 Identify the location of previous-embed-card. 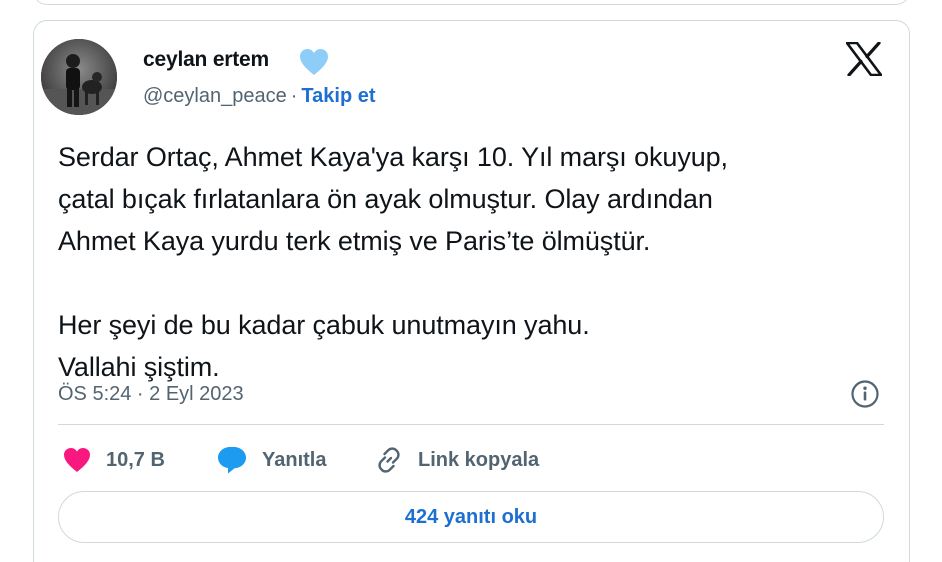
(471, 2).